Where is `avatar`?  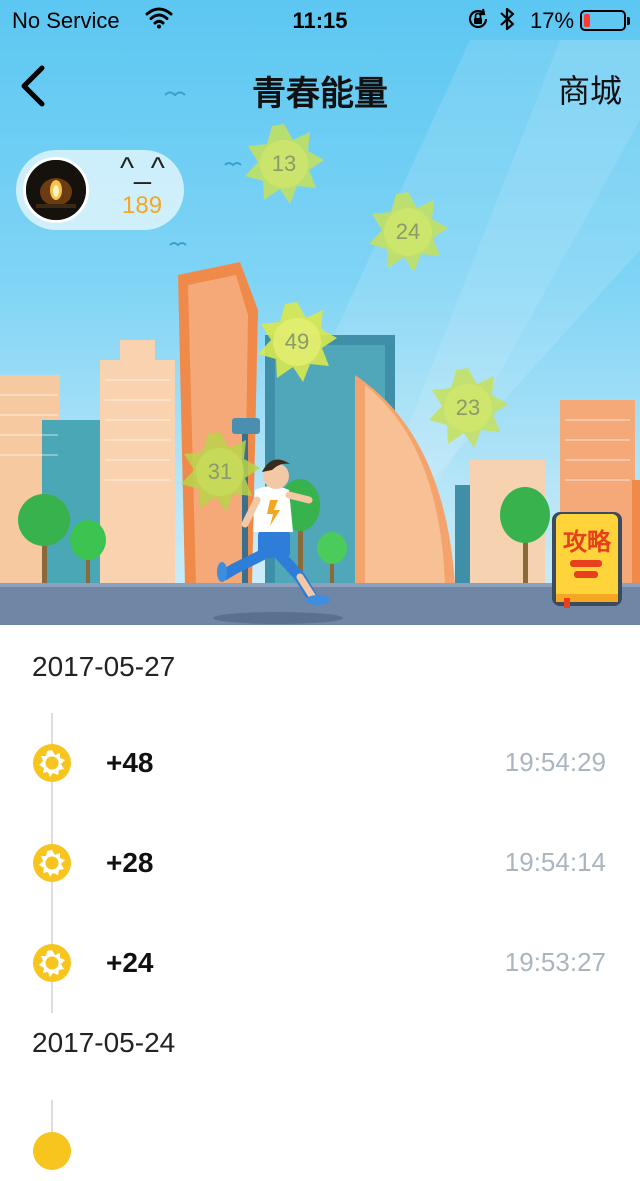 avatar is located at coordinates (56, 190).